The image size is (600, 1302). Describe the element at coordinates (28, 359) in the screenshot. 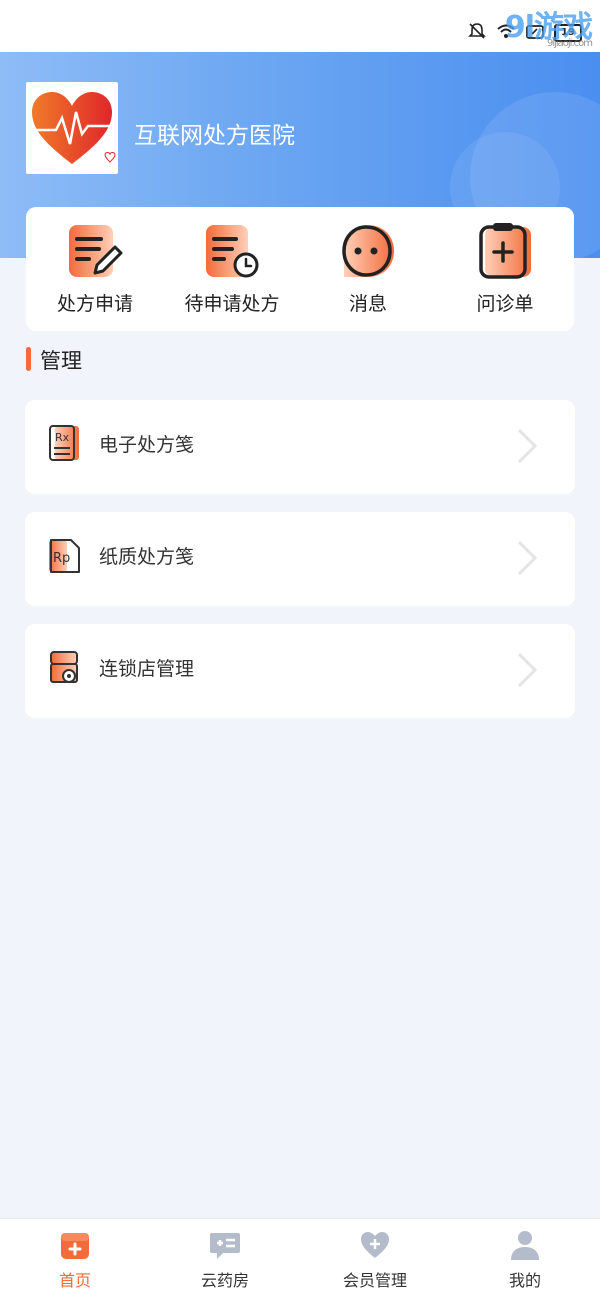

I see `section-accent-bar` at that location.